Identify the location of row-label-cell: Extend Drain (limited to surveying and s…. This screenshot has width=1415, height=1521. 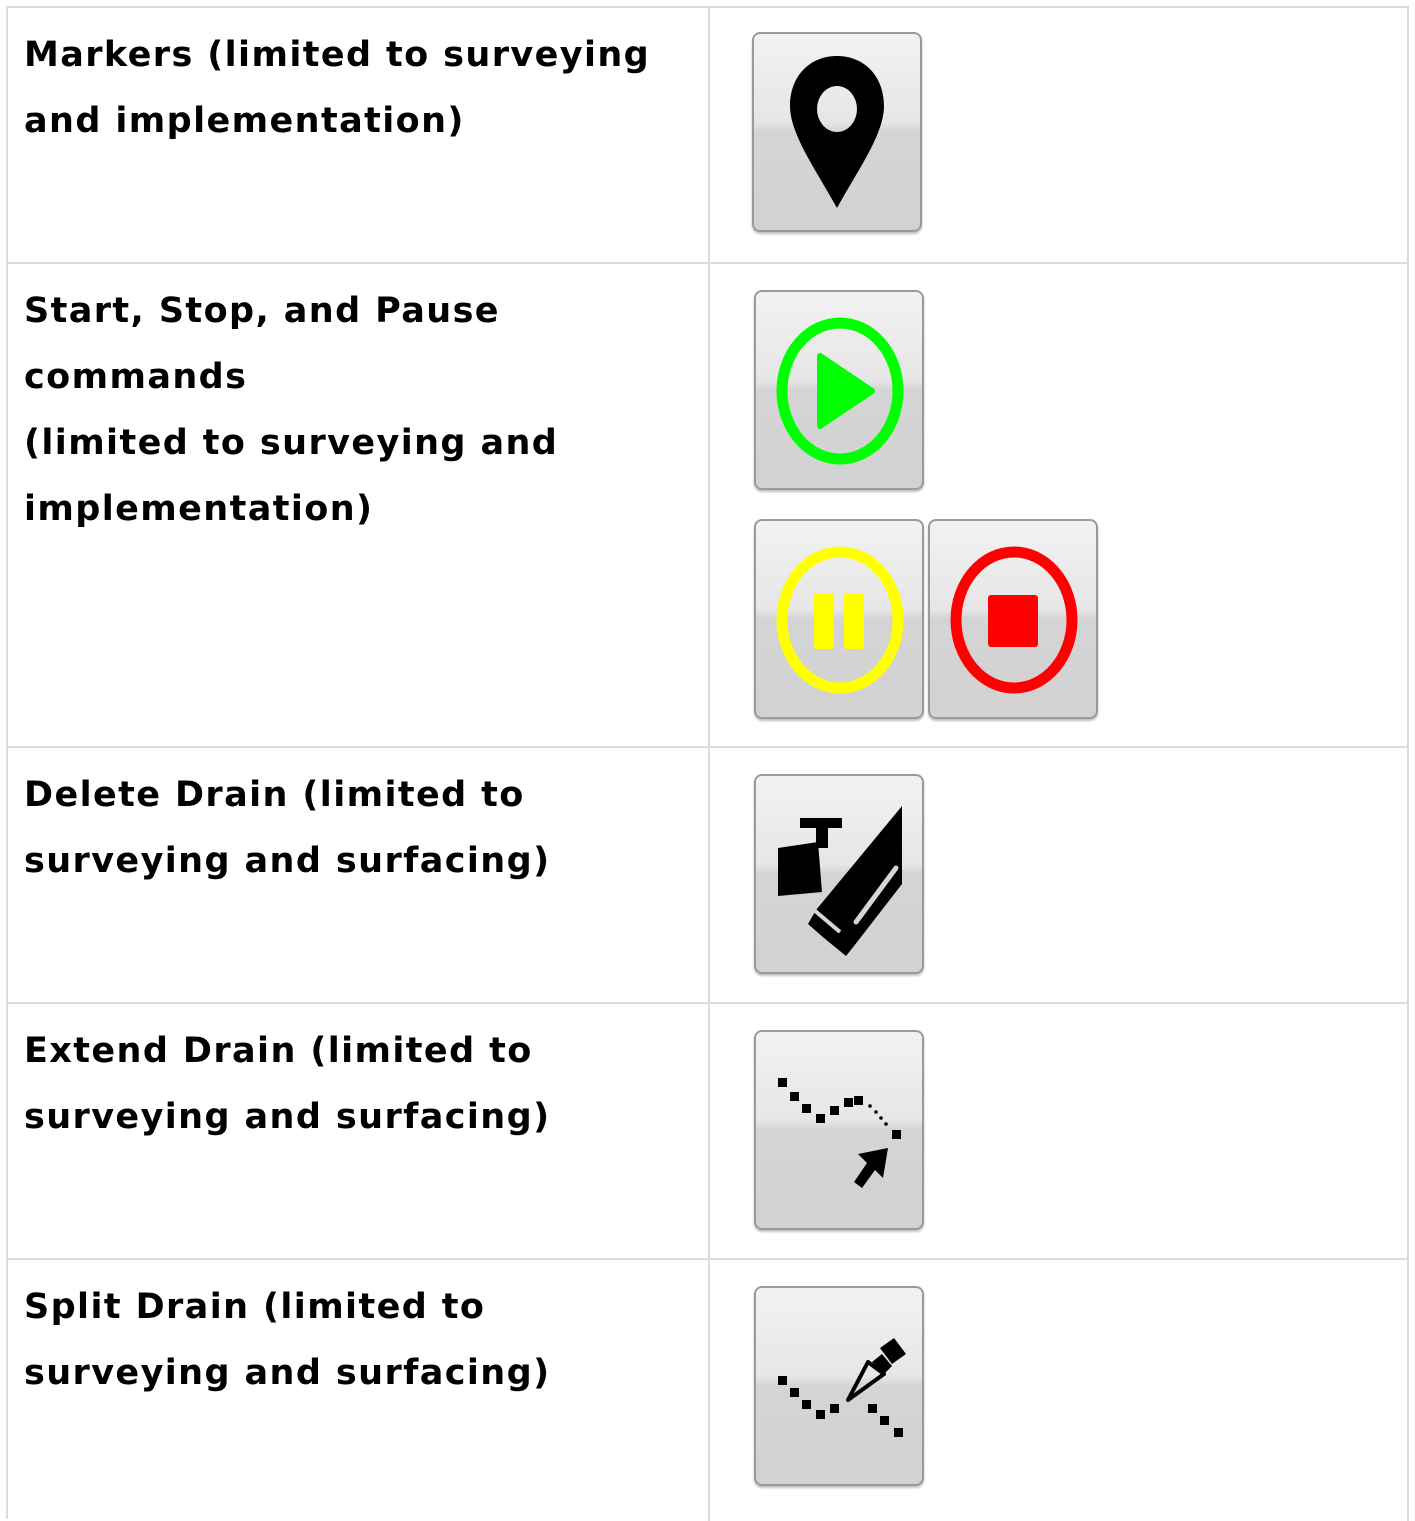
(359, 1131).